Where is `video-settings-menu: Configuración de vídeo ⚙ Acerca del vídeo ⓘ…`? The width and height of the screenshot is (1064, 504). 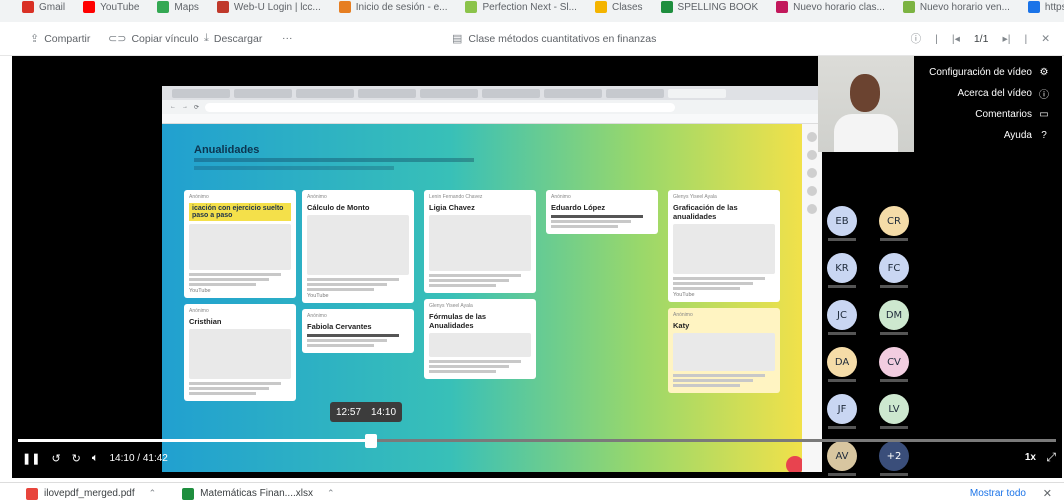
video-settings-menu: Configuración de vídeo ⚙ Acerca del vídeo ⓘ… is located at coordinates (985, 104).